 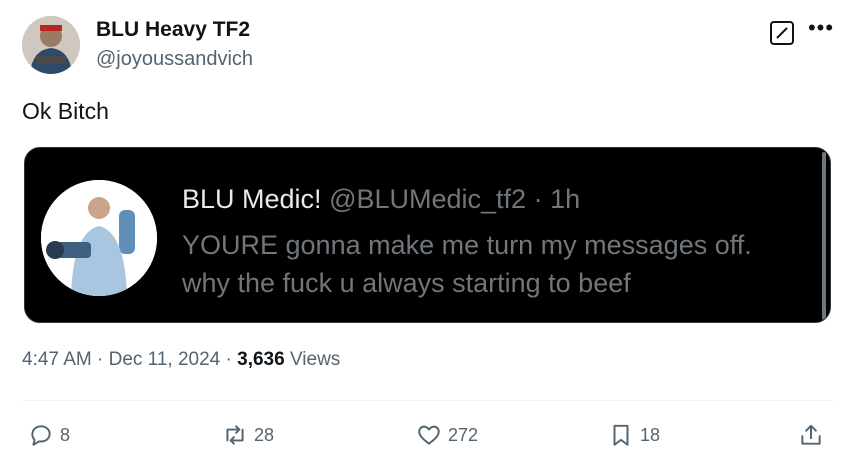 I want to click on tweet-meta: 4:47 AM · Dec 11, 2024 · 3,636 Views, so click(x=181, y=360).